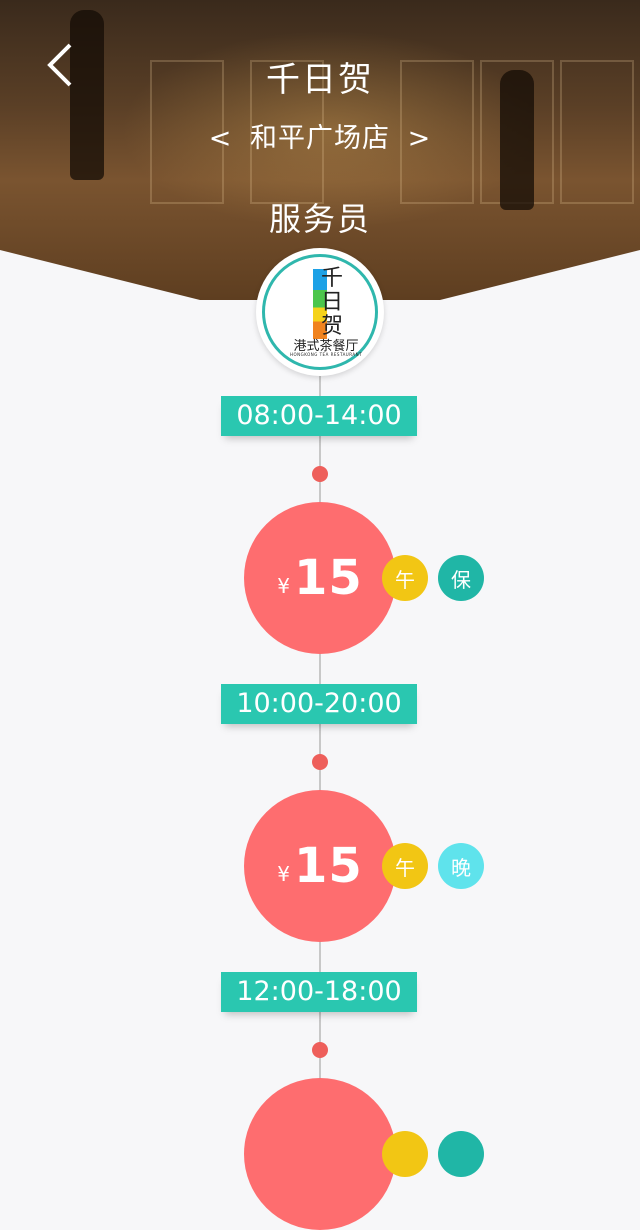  I want to click on logo-english: HONGKONG TEA RESTAURANT, so click(326, 354).